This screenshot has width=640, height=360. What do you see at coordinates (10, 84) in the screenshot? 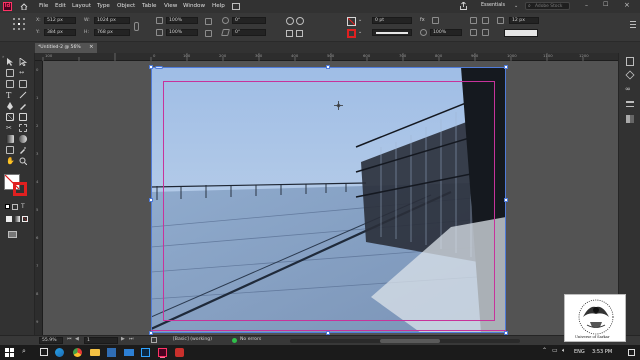
I see `content-collector-icon` at bounding box center [10, 84].